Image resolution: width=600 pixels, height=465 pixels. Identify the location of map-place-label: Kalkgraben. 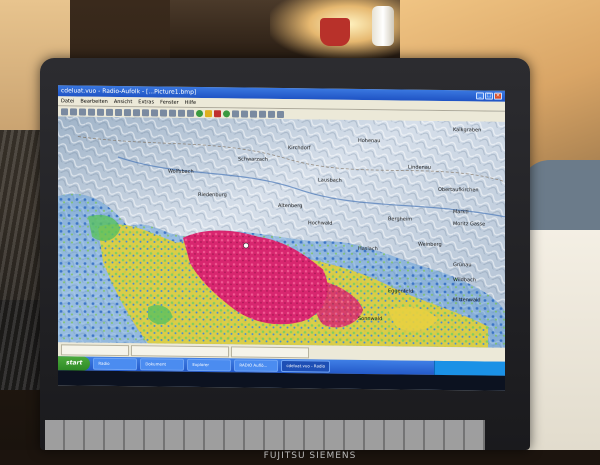
(467, 130).